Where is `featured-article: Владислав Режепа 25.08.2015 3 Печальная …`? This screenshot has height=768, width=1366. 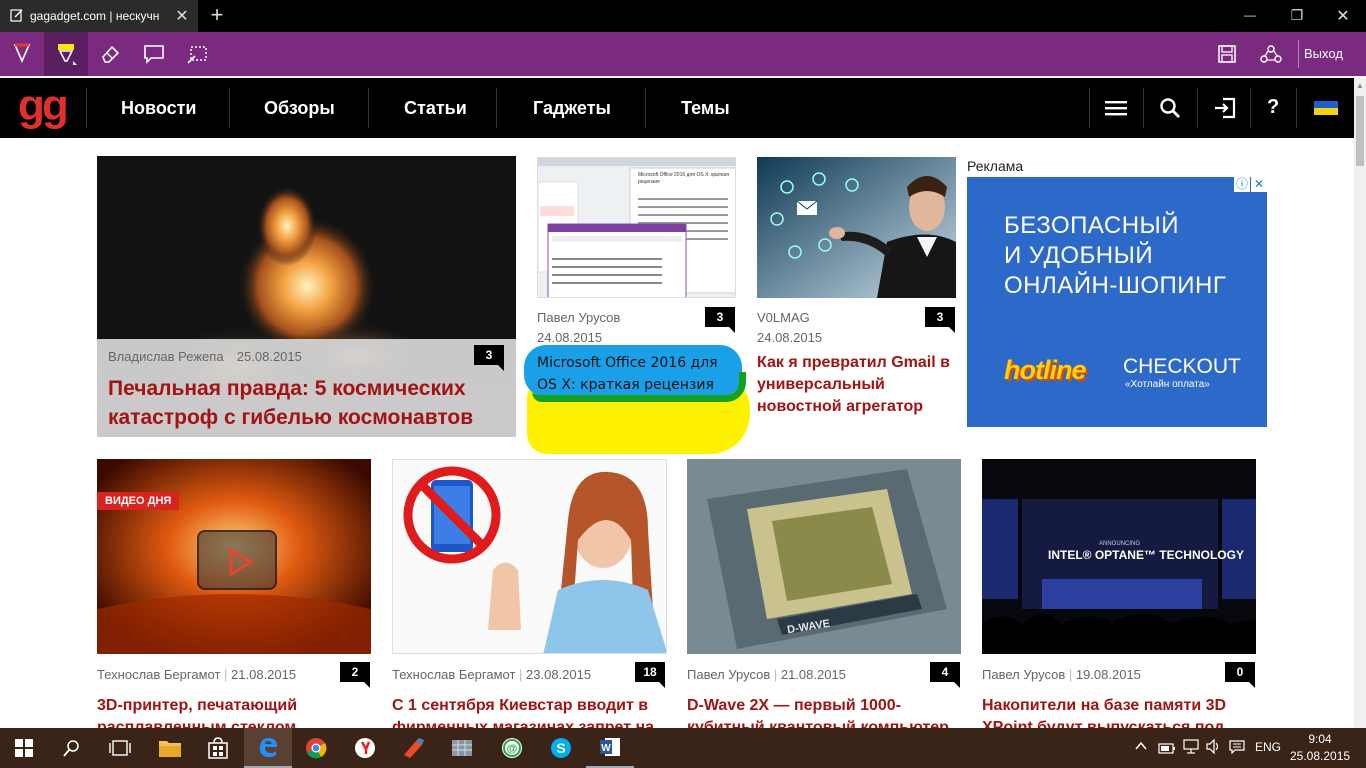 featured-article: Владислав Режепа 25.08.2015 3 Печальная … is located at coordinates (306, 296).